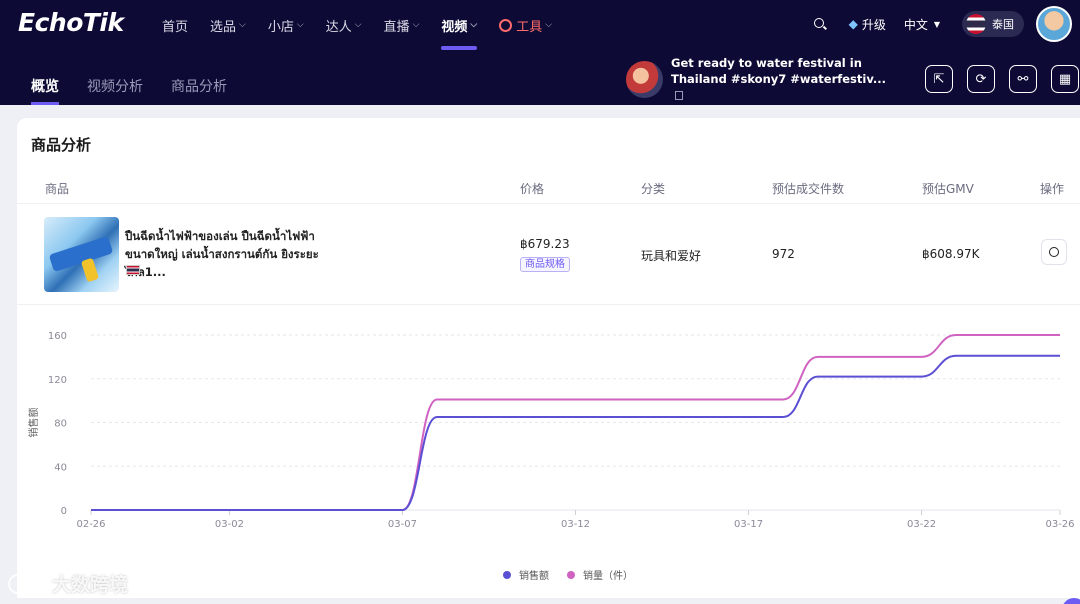 The image size is (1080, 604). What do you see at coordinates (748, 524) in the screenshot?
I see `x-tick-label: 03-17` at bounding box center [748, 524].